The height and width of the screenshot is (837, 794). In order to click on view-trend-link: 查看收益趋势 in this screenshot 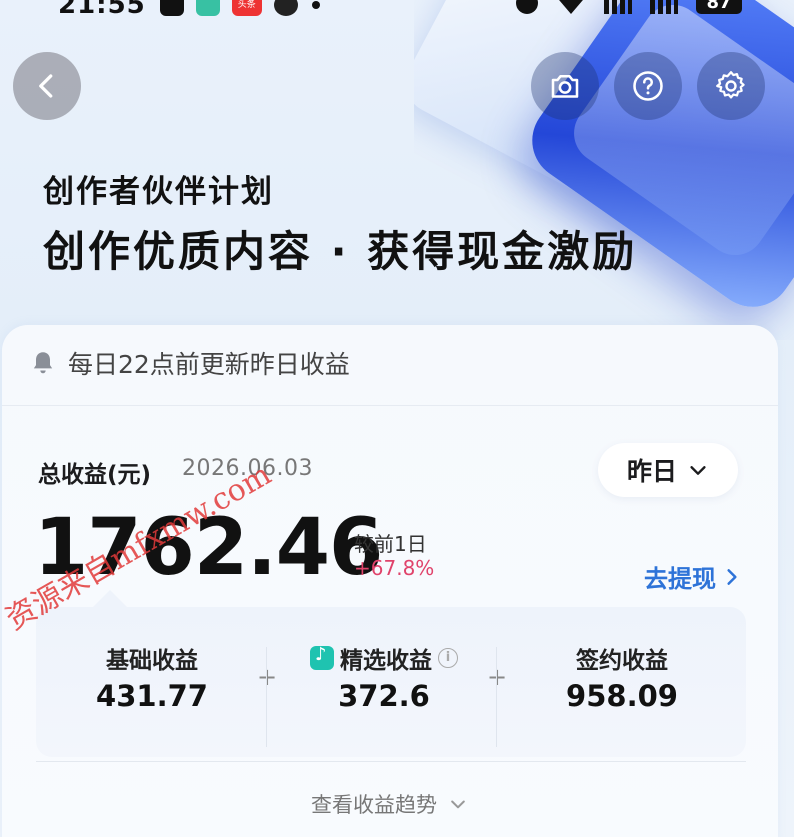, I will do `click(390, 804)`.